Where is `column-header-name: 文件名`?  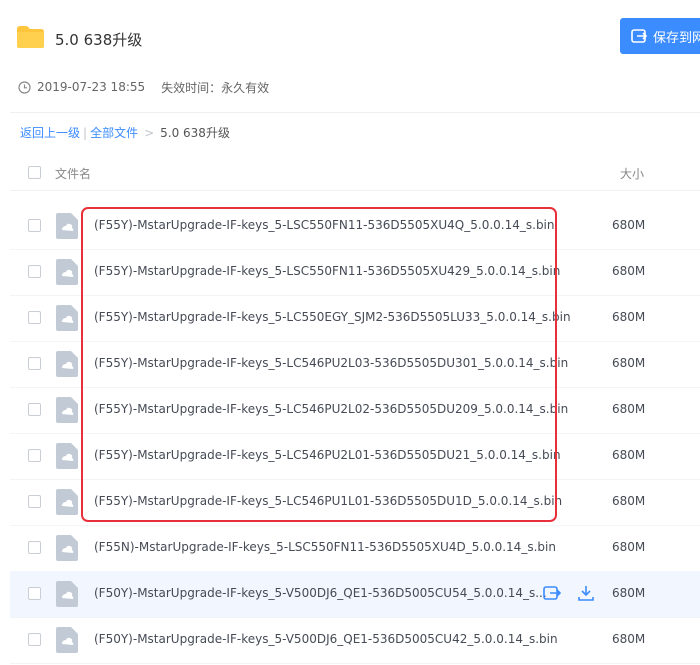 column-header-name: 文件名 is located at coordinates (73, 173).